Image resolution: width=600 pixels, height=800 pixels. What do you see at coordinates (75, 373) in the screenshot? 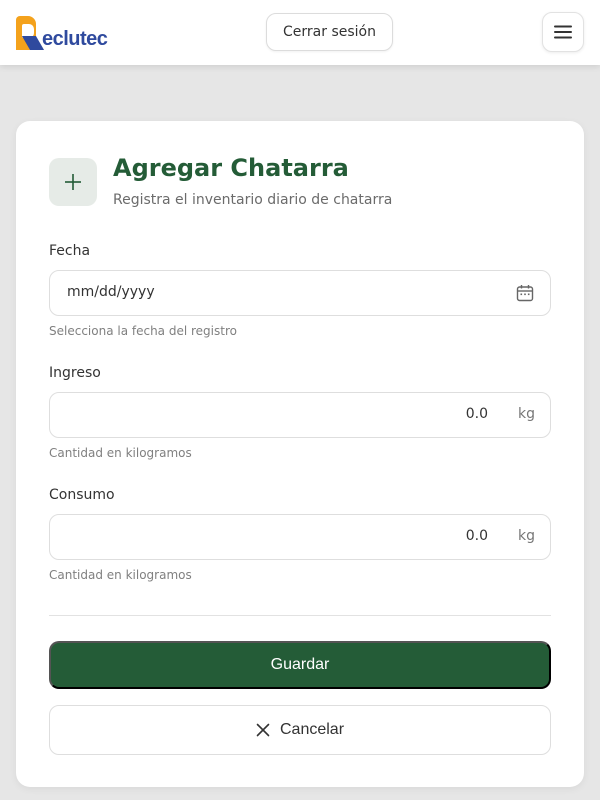
I see `ingreso-label: Ingreso` at bounding box center [75, 373].